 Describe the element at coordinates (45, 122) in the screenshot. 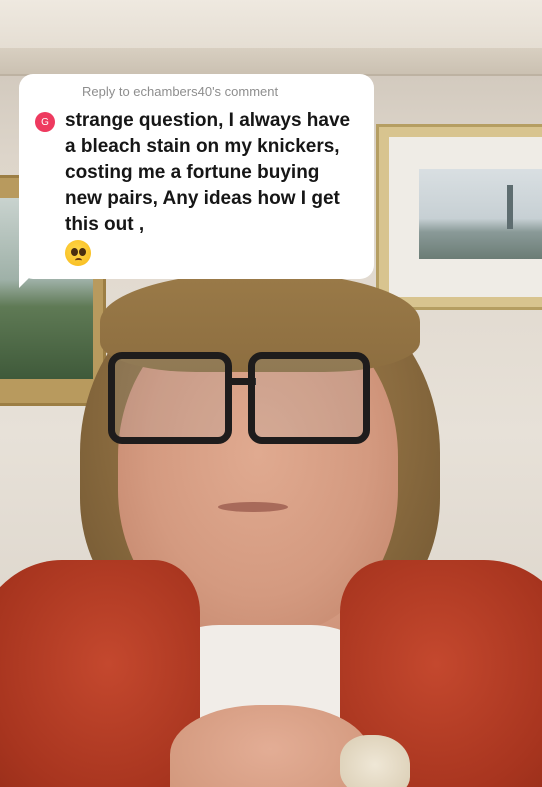

I see `commenter-avatar: G` at that location.